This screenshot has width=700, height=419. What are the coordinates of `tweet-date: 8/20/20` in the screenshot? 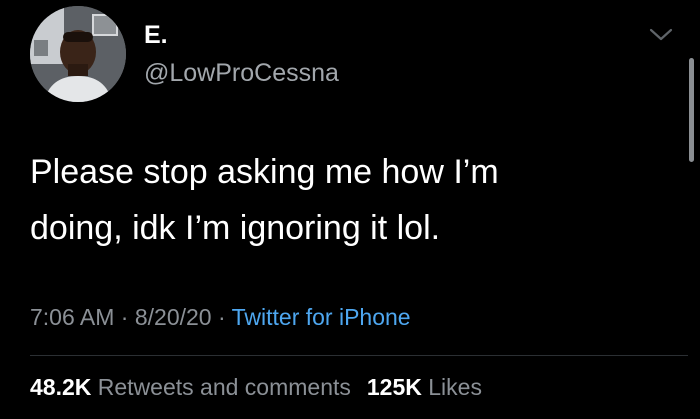 It's located at (173, 317).